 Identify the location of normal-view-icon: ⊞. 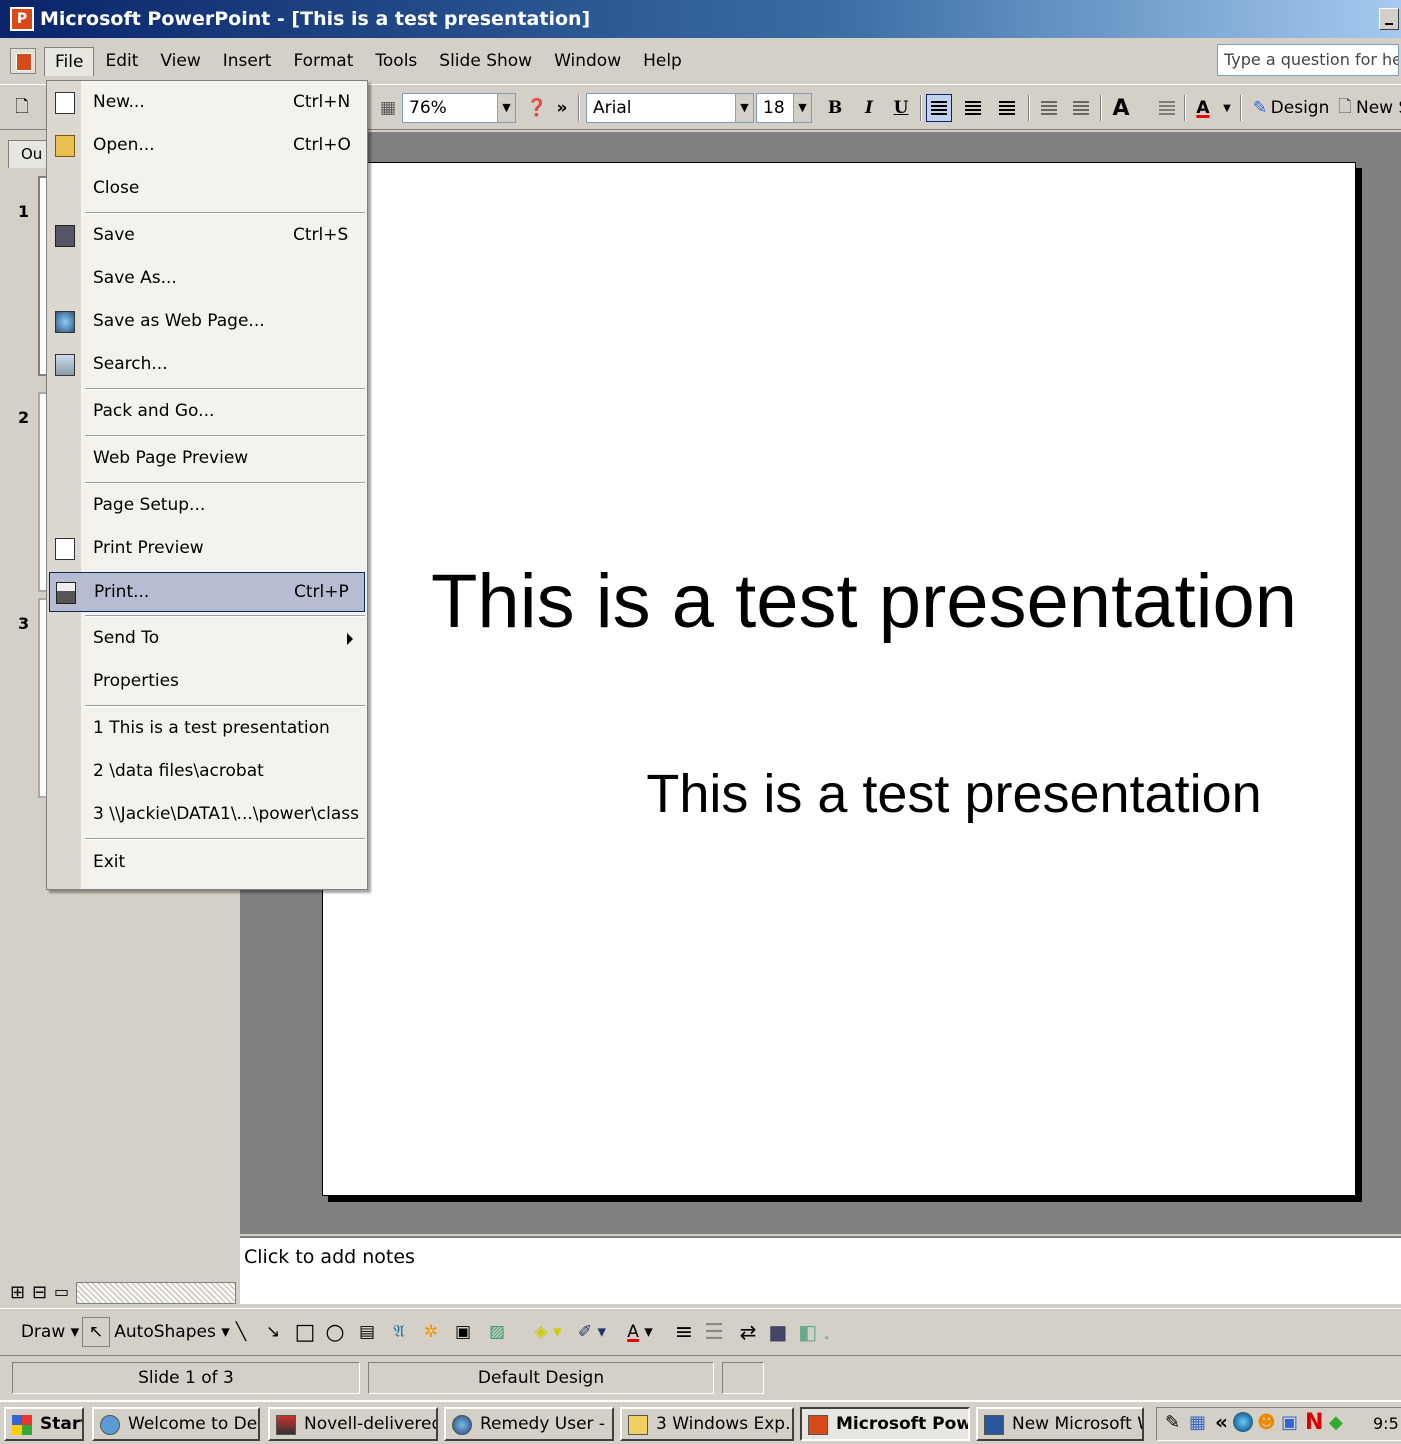
(17, 1292).